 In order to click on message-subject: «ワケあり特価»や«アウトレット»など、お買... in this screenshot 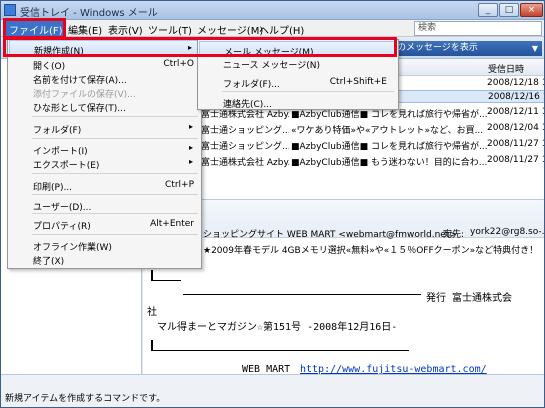, I will do `click(387, 130)`.